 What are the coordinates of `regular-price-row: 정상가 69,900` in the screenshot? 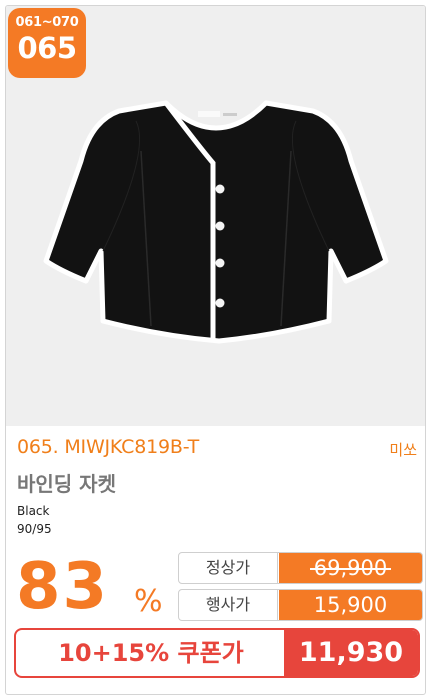 It's located at (300, 568).